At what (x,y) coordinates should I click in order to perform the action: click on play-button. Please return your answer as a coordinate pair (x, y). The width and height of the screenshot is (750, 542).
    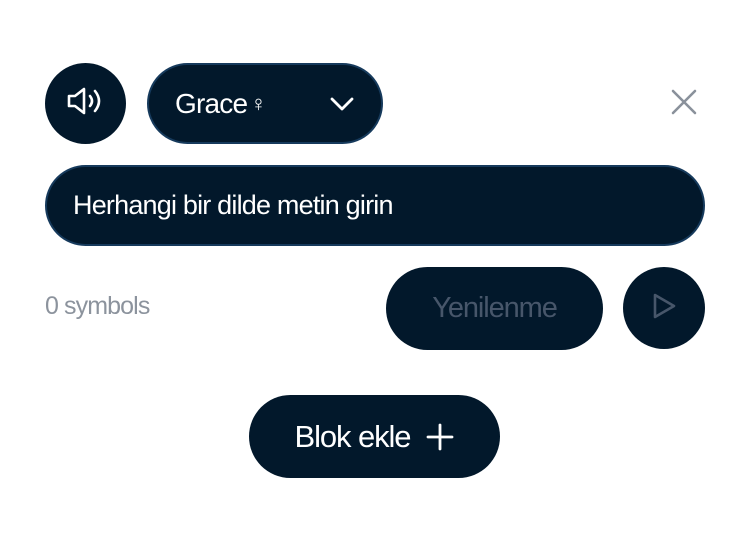
    Looking at the image, I should click on (664, 308).